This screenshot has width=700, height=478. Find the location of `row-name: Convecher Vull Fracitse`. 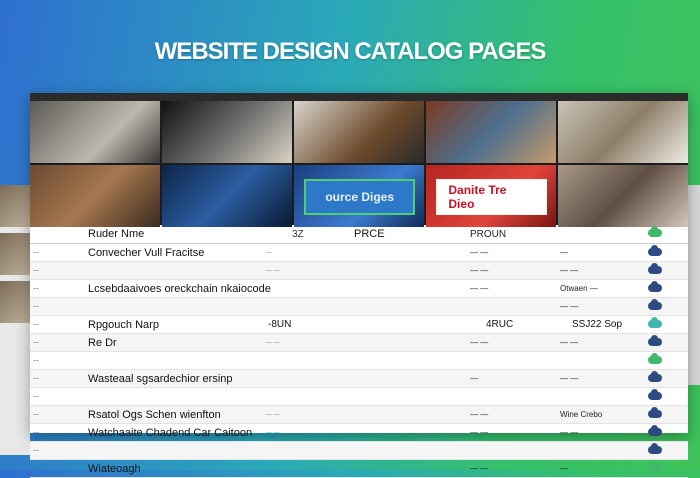

row-name: Convecher Vull Fracitse is located at coordinates (188, 253).